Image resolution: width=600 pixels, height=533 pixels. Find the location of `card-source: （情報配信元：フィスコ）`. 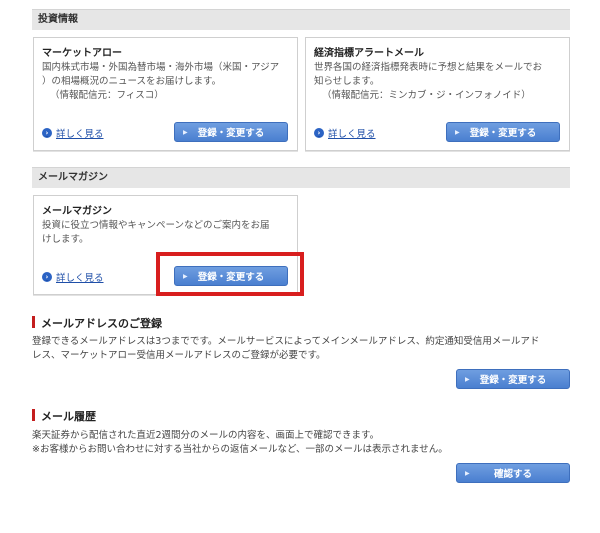

card-source: （情報配信元：フィスコ） is located at coordinates (107, 95).